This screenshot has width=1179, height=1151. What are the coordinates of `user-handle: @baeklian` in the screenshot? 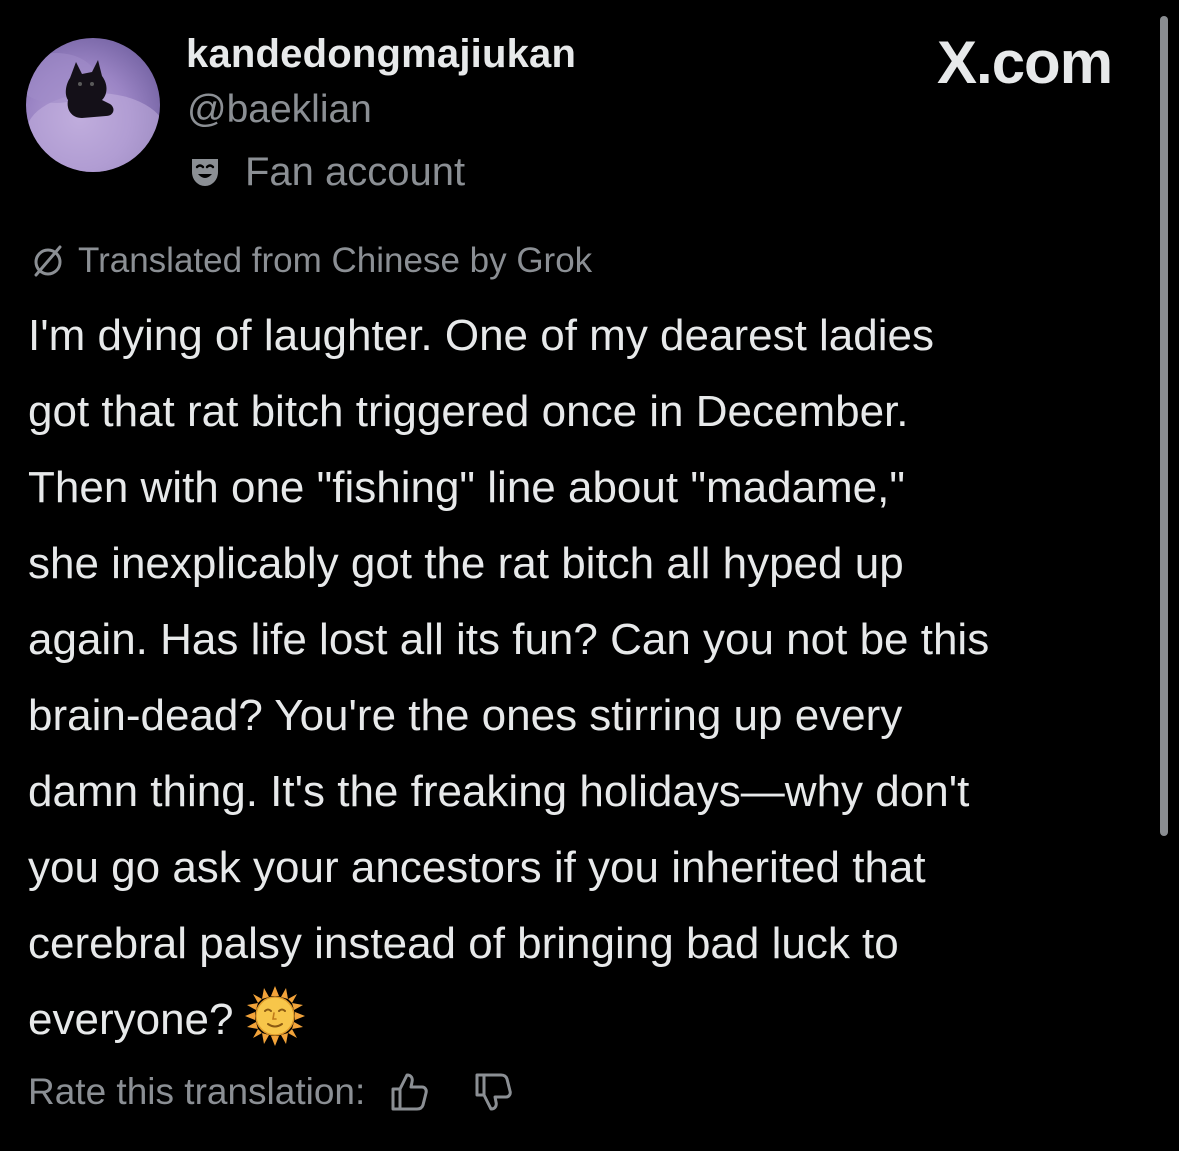 It's located at (279, 110).